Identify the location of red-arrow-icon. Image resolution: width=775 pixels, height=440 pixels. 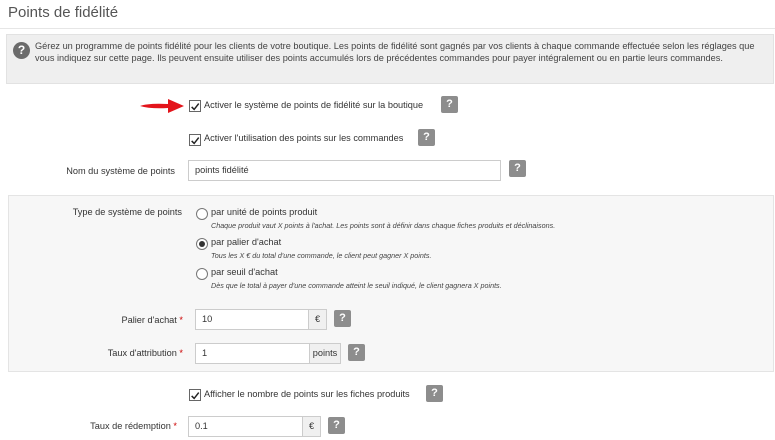
(162, 106).